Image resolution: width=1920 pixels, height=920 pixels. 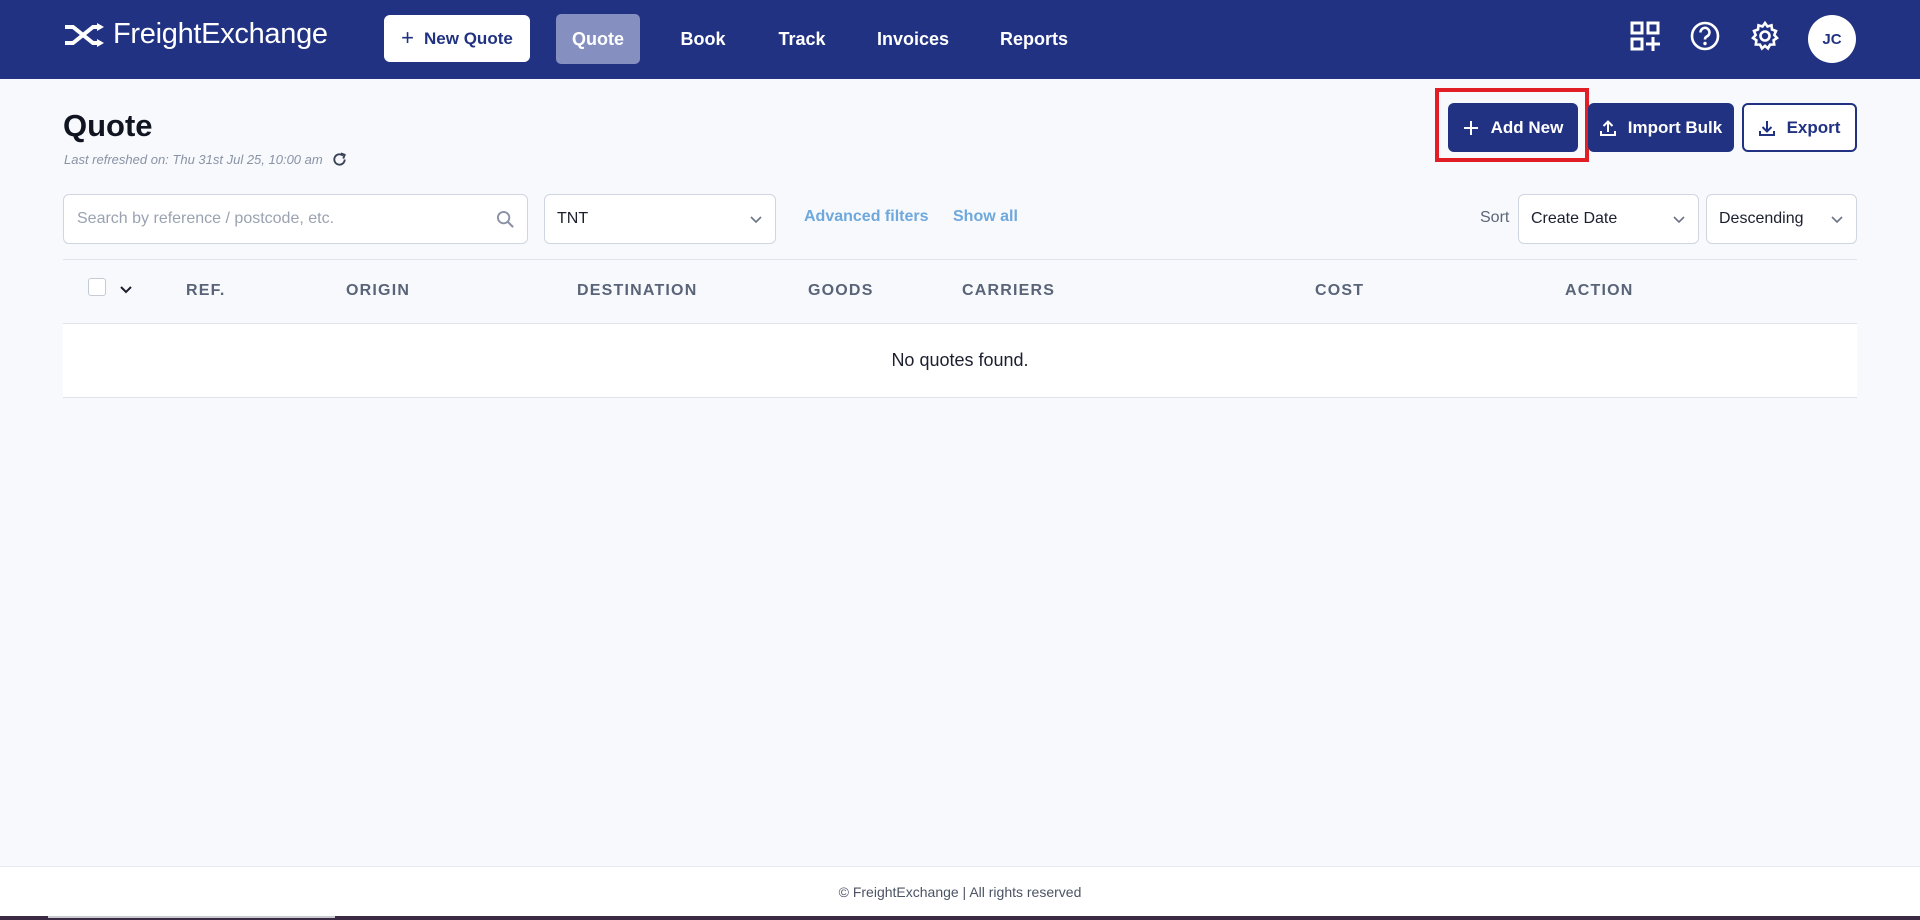 What do you see at coordinates (505, 219) in the screenshot?
I see `search-icon` at bounding box center [505, 219].